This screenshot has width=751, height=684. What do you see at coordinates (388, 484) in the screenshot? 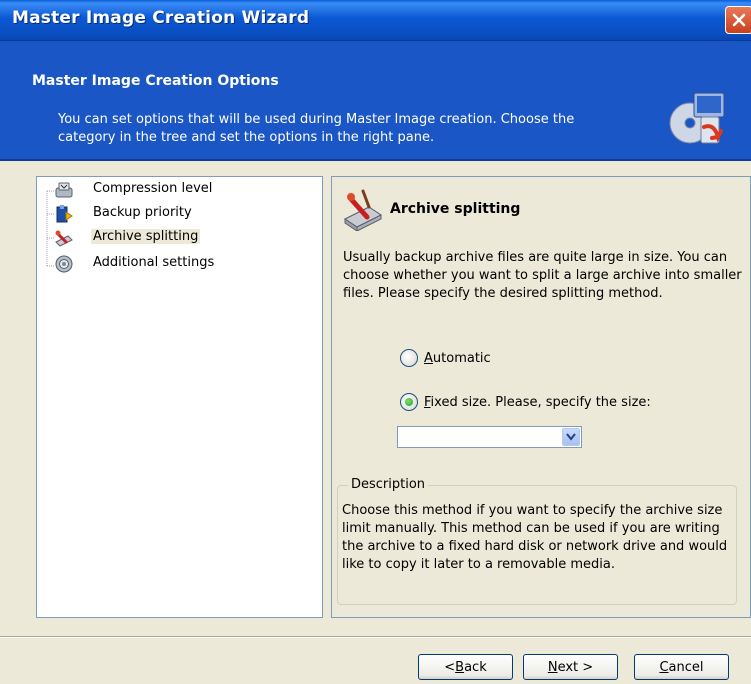
I see `description-legend: Description` at bounding box center [388, 484].